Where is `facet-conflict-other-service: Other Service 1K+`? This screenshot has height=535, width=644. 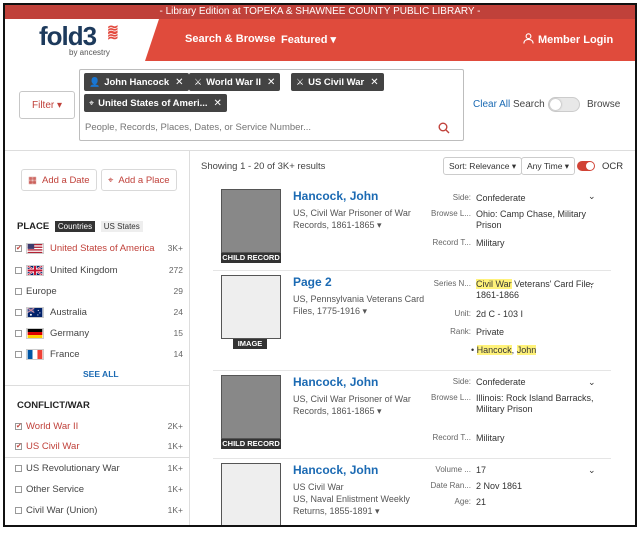
facet-conflict-other-service: Other Service 1K+ is located at coordinates (99, 489).